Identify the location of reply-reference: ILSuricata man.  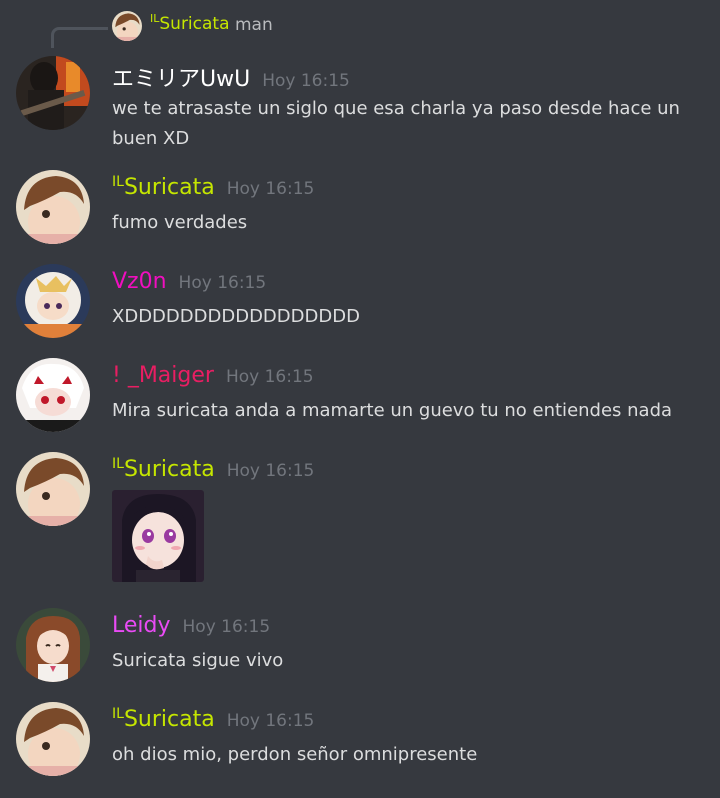
(360, 25).